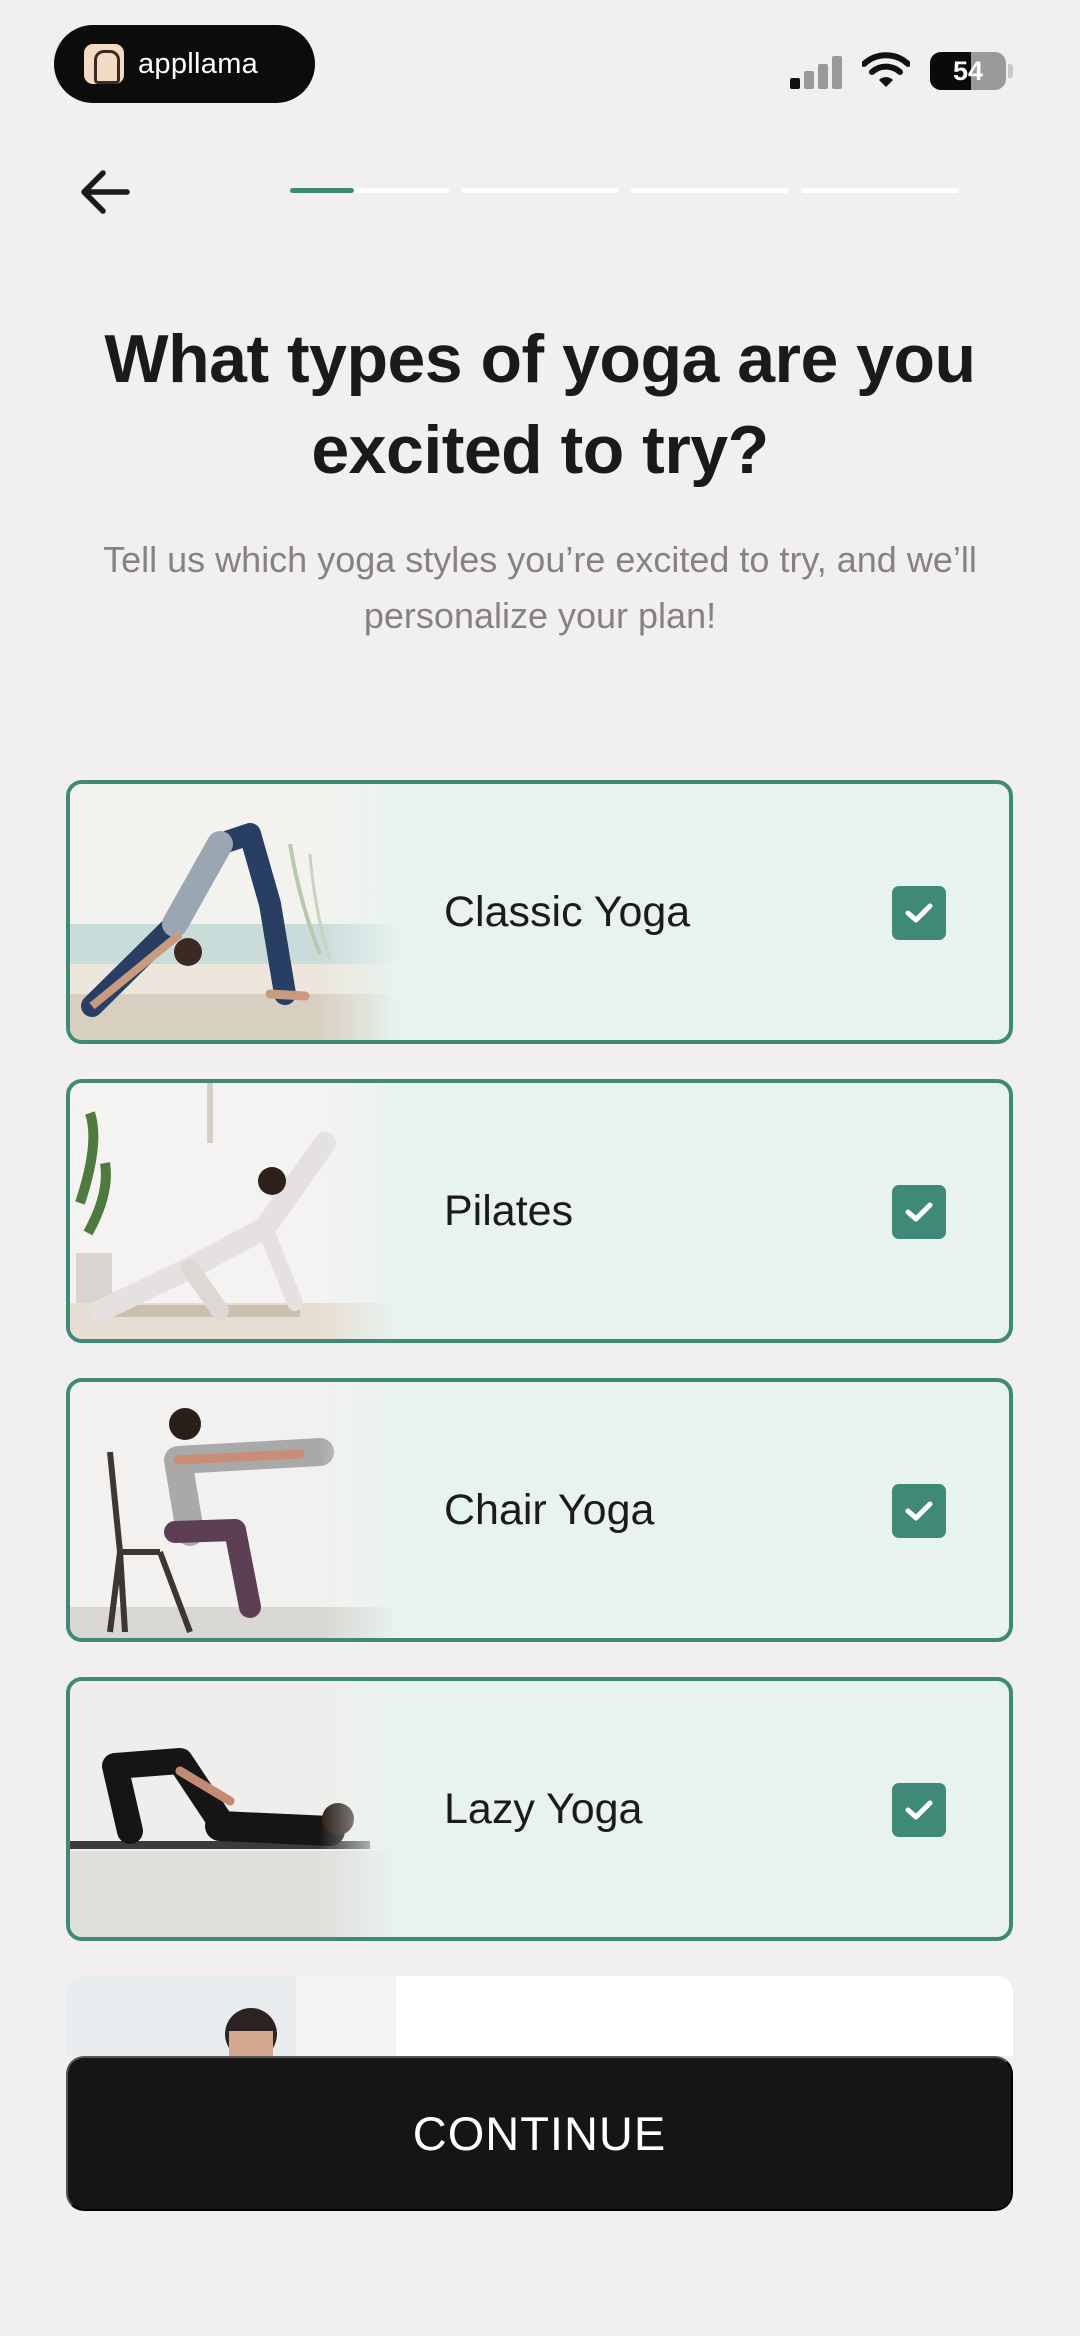  I want to click on option-card-partial, so click(539, 2016).